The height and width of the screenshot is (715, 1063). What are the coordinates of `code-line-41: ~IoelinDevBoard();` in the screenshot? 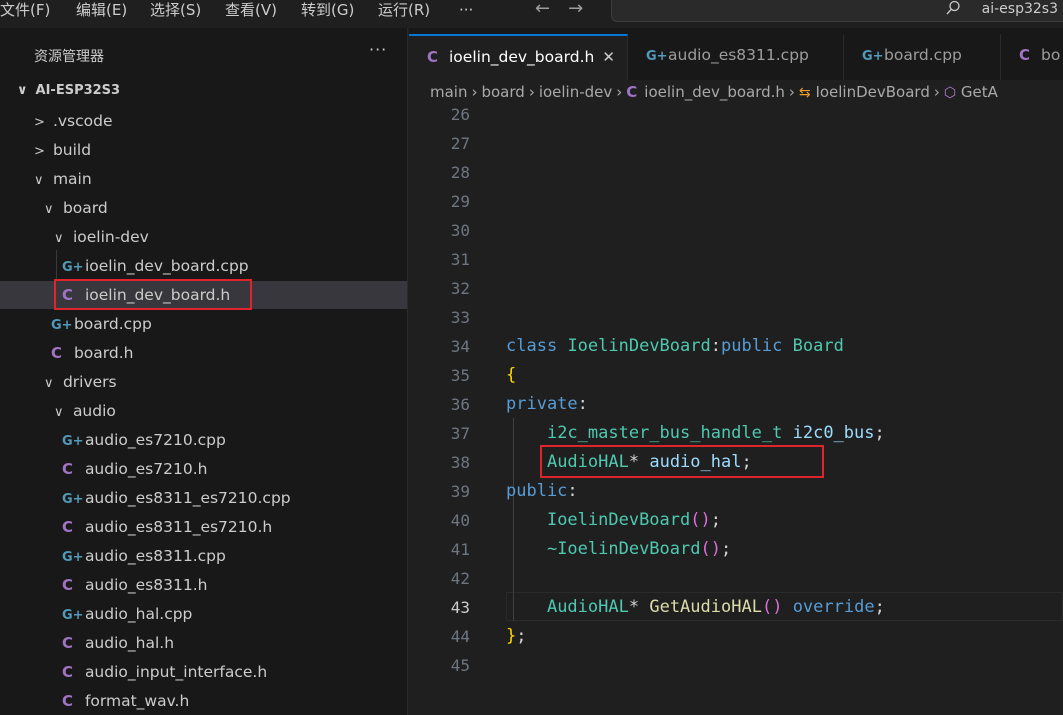 It's located at (618, 549).